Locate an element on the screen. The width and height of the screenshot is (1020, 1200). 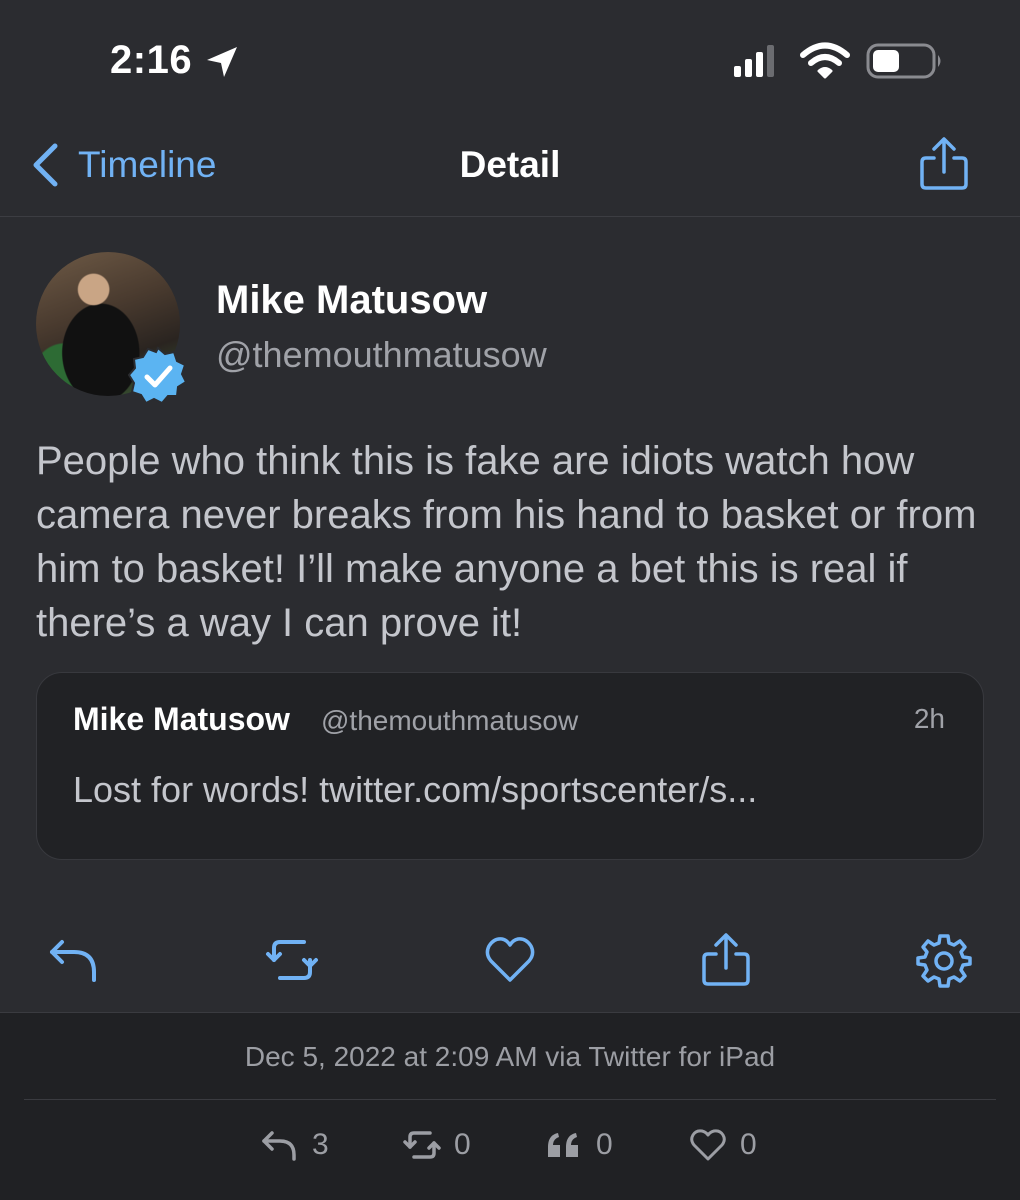
reply-count-value: 3 is located at coordinates (320, 1144).